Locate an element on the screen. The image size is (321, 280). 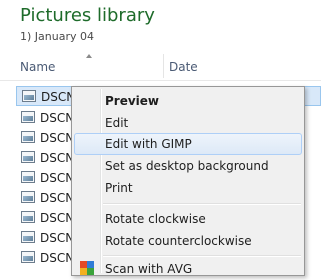
menu-item-print: Print is located at coordinates (188, 188).